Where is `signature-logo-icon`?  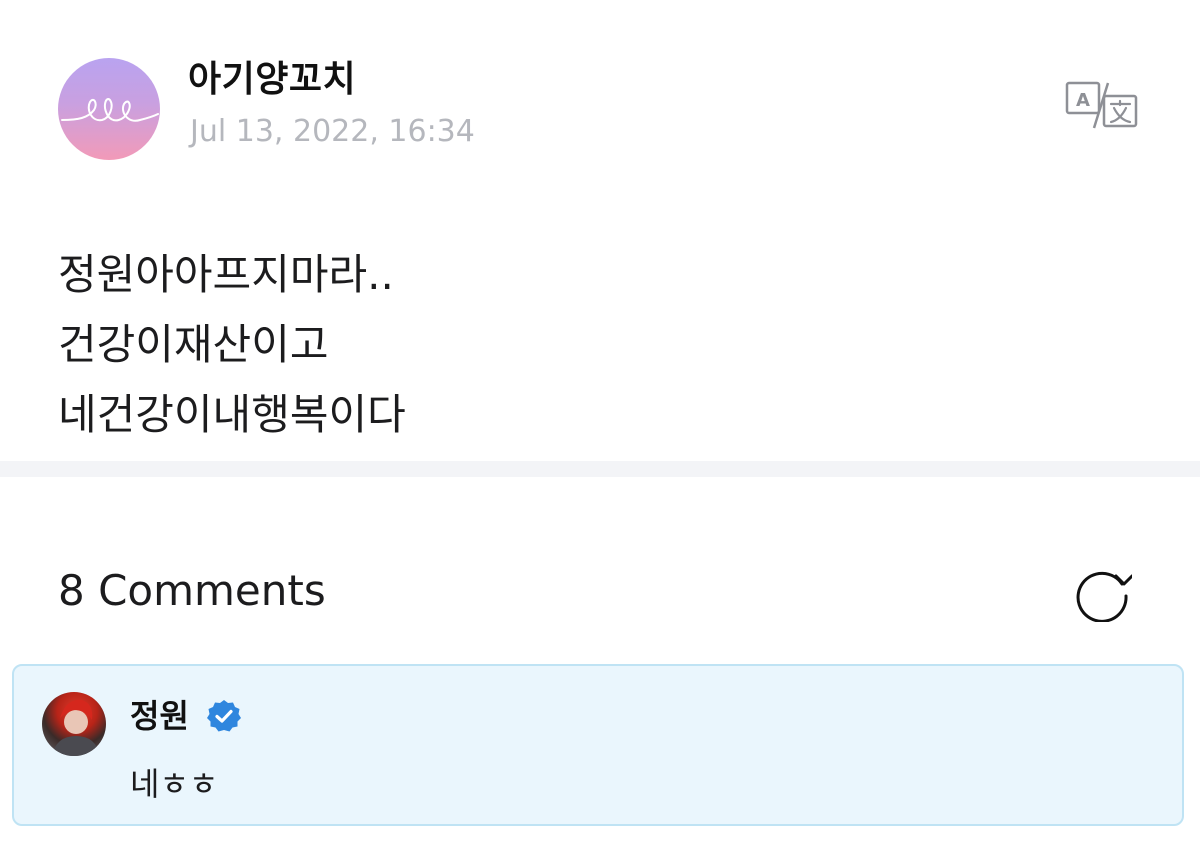 signature-logo-icon is located at coordinates (110, 110).